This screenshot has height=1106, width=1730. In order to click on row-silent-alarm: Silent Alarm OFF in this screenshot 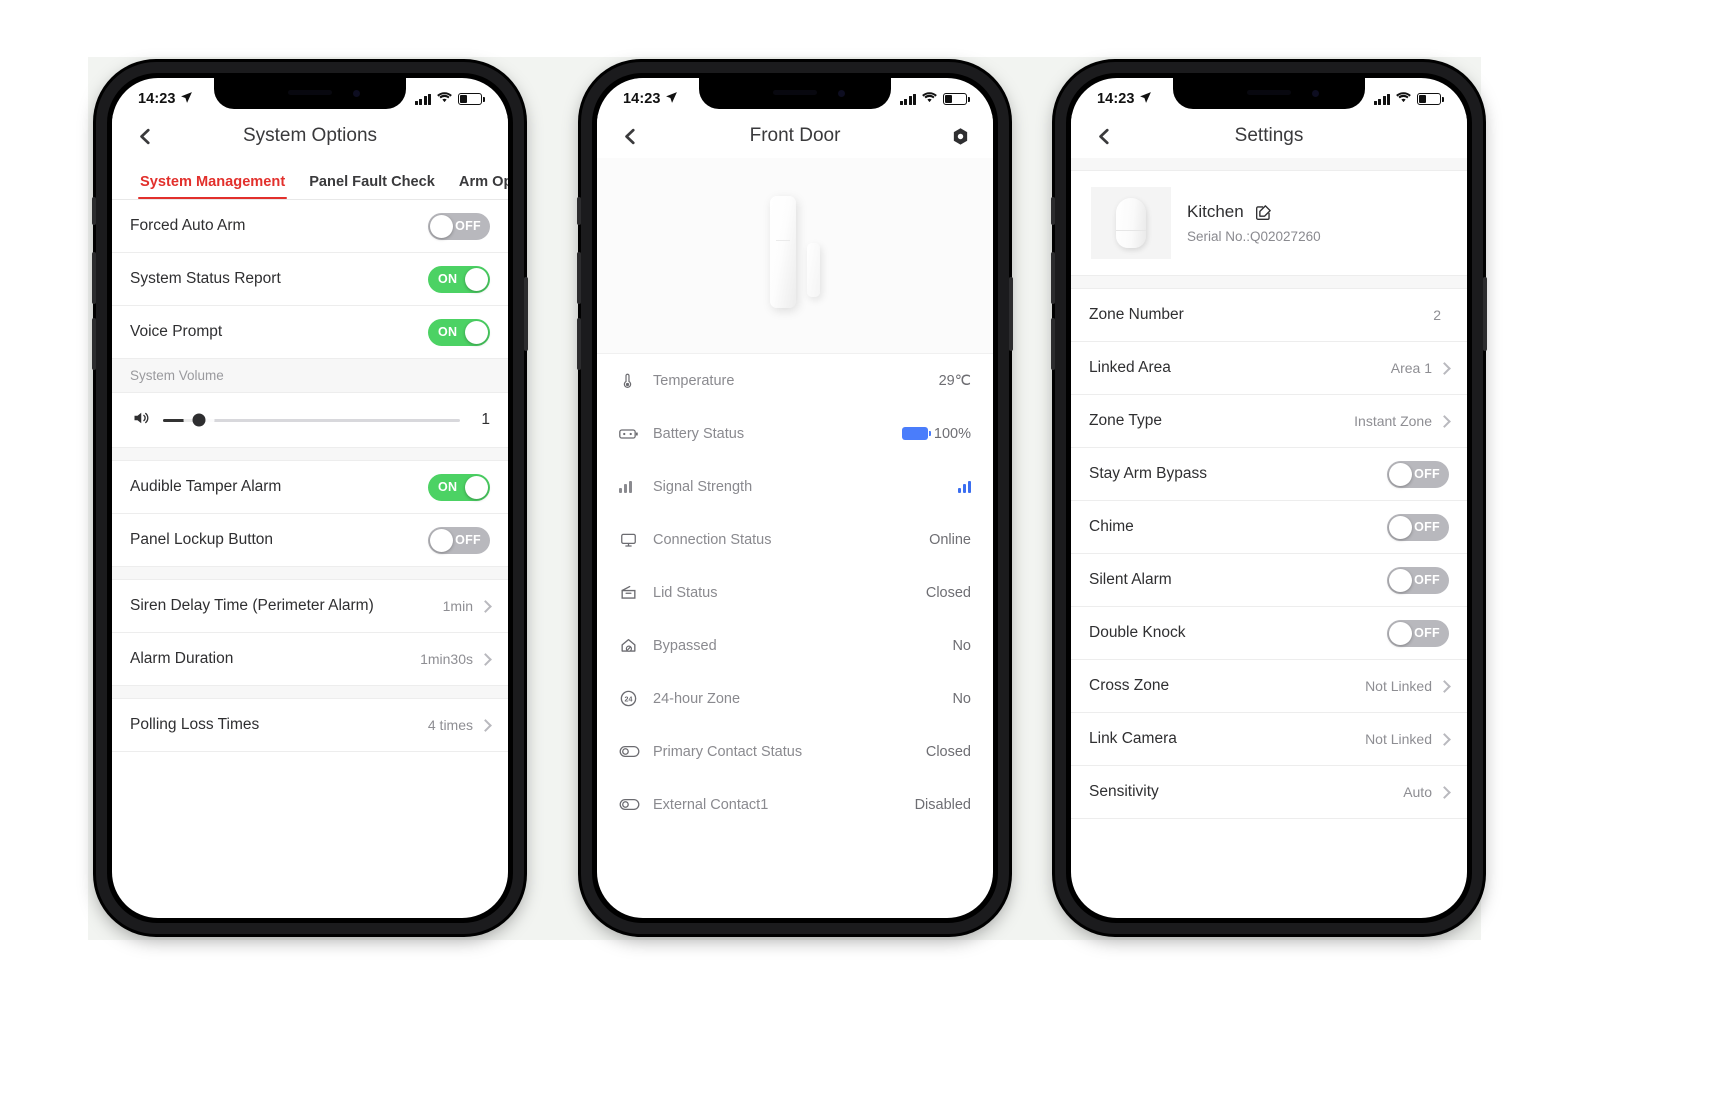, I will do `click(1269, 580)`.